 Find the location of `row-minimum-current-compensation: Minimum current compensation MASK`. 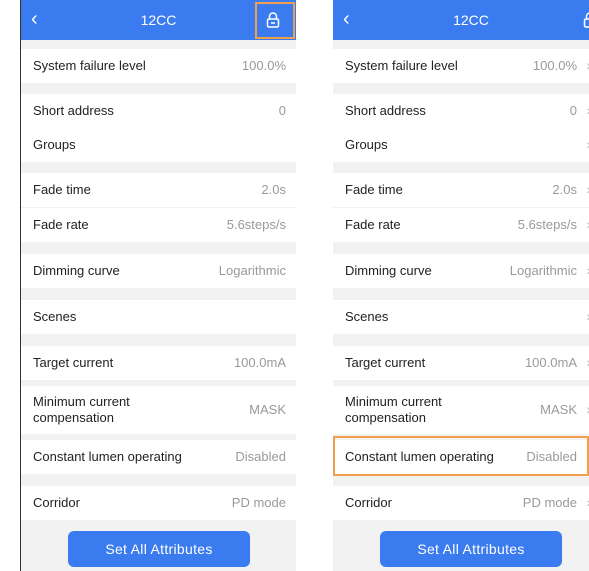

row-minimum-current-compensation: Minimum current compensation MASK is located at coordinates (158, 410).